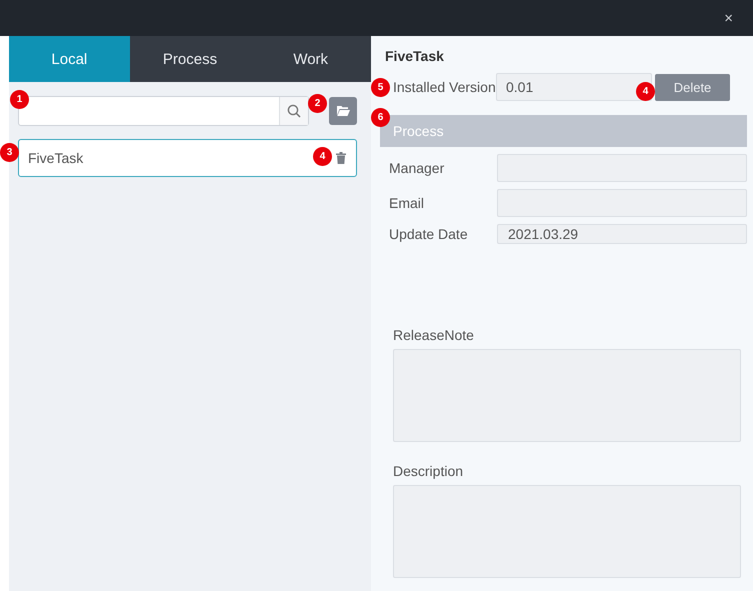 This screenshot has width=753, height=591. I want to click on field-label: Manager, so click(417, 168).